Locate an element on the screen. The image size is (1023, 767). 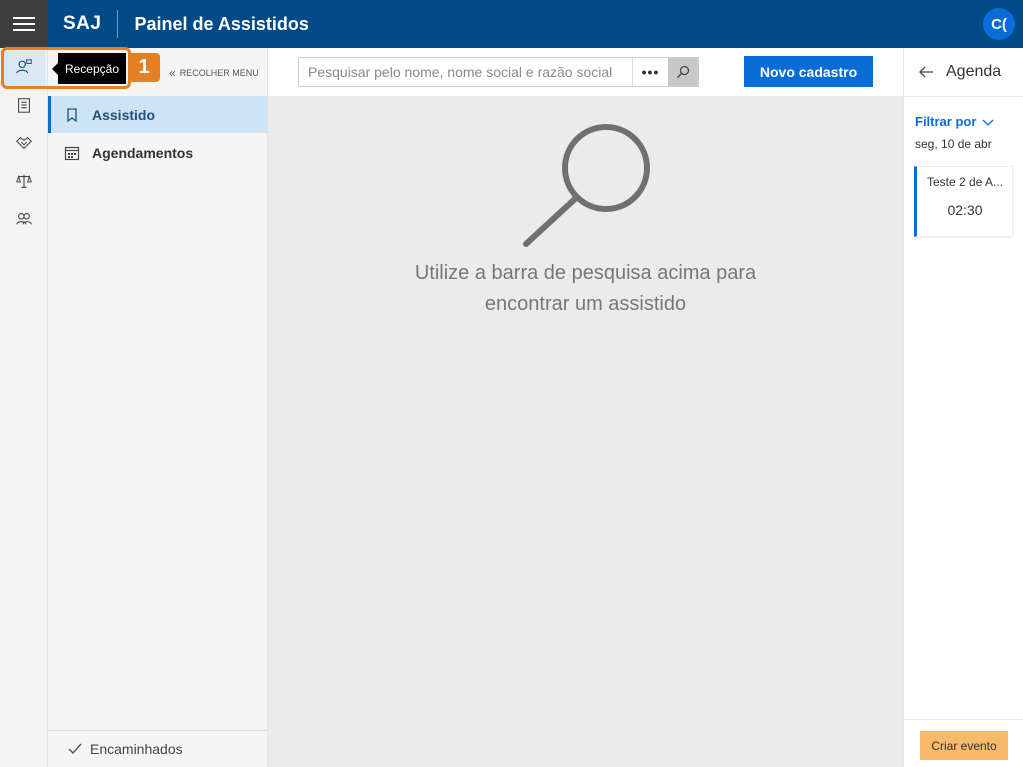
rail-tooltip: Recepção is located at coordinates (89, 68).